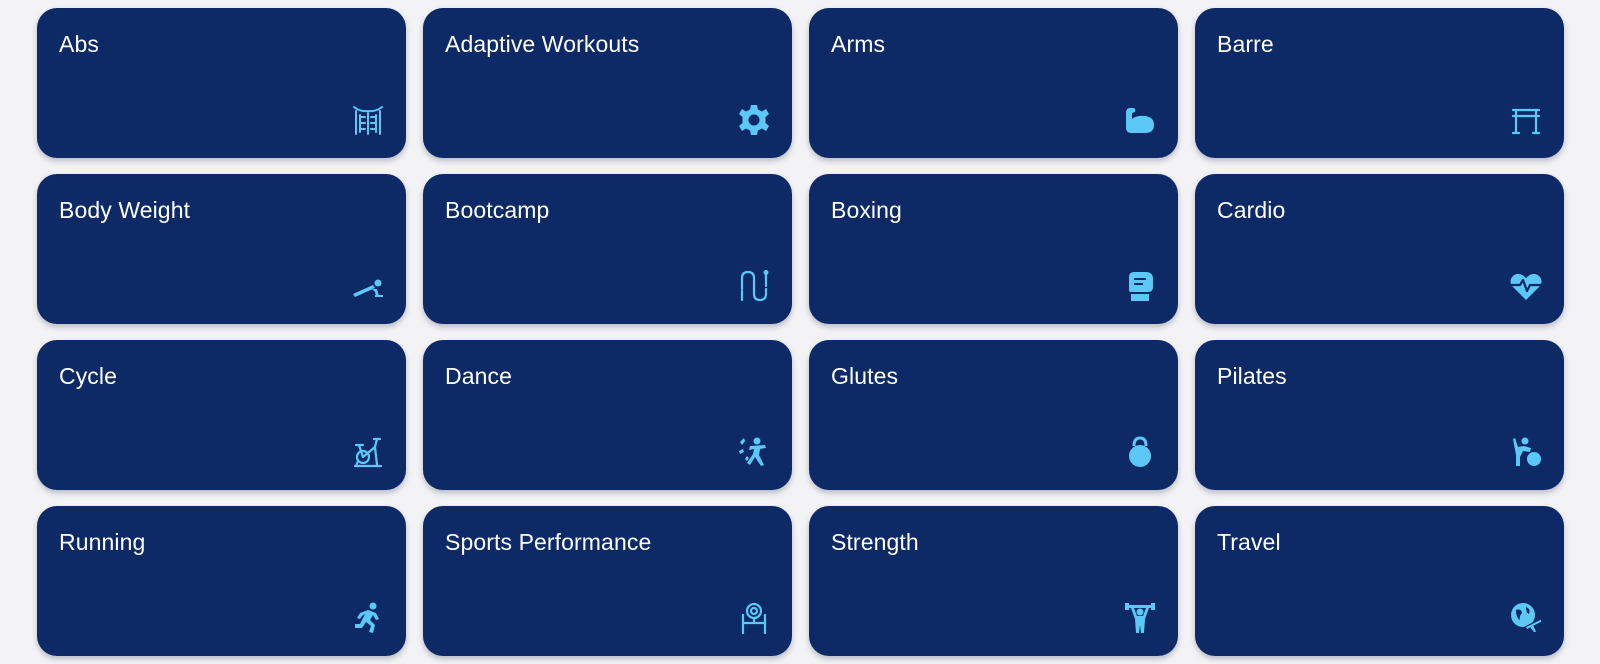 This screenshot has width=1600, height=664. I want to click on category-card-boxing: Boxing, so click(993, 249).